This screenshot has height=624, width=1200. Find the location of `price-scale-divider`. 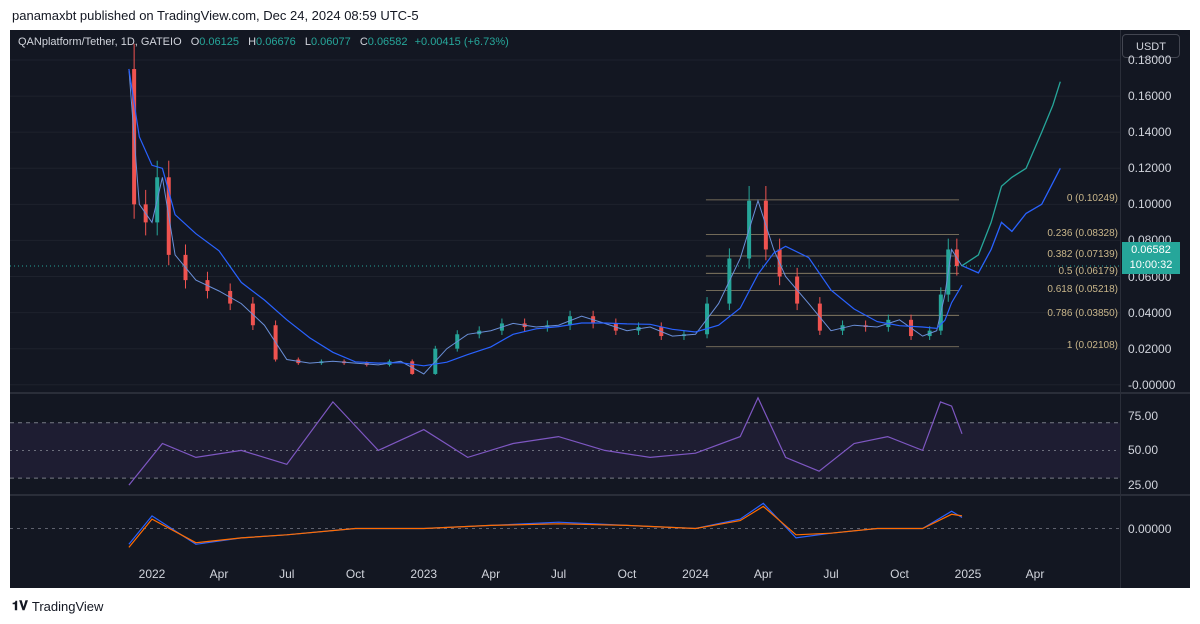

price-scale-divider is located at coordinates (1120, 309).